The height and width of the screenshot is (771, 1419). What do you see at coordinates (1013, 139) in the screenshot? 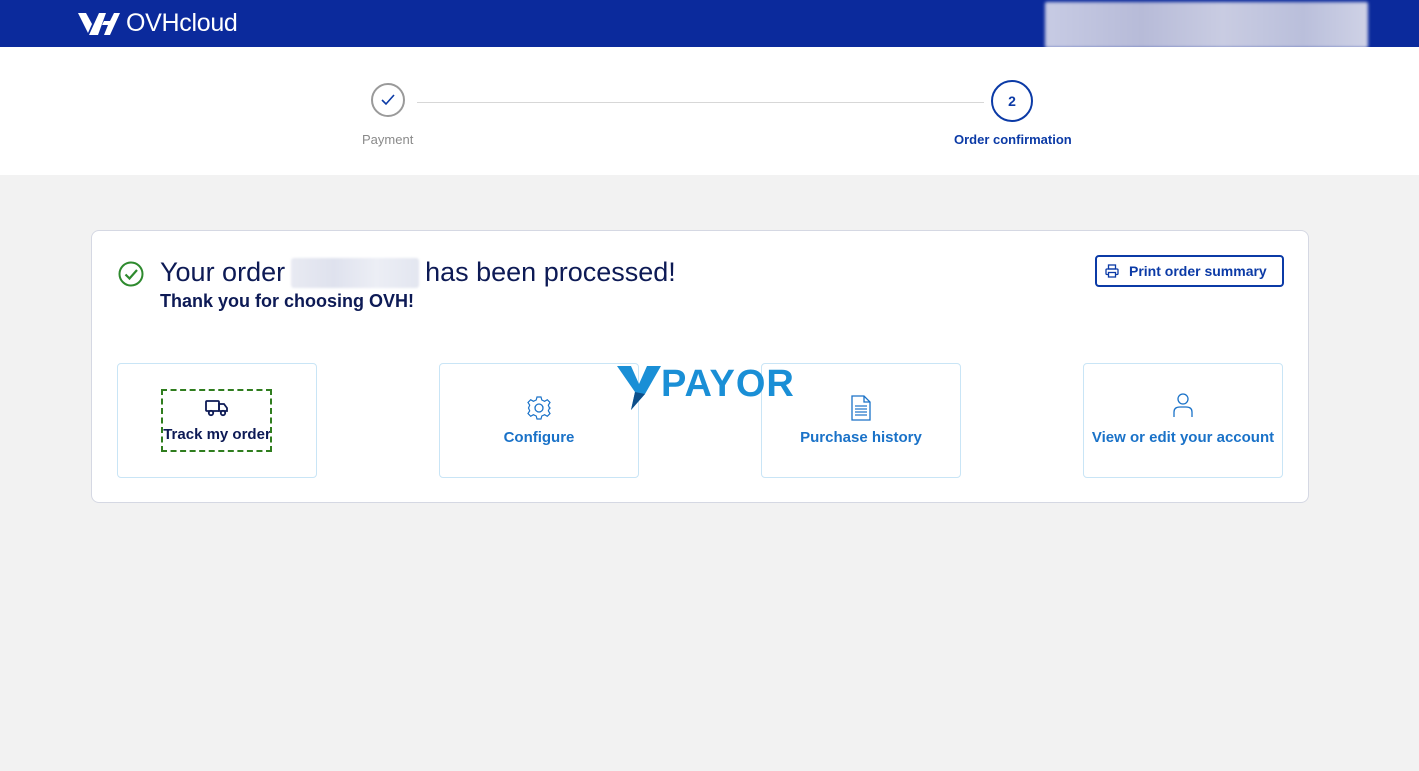
I see `step-confirmation-label: Order confirmation` at bounding box center [1013, 139].